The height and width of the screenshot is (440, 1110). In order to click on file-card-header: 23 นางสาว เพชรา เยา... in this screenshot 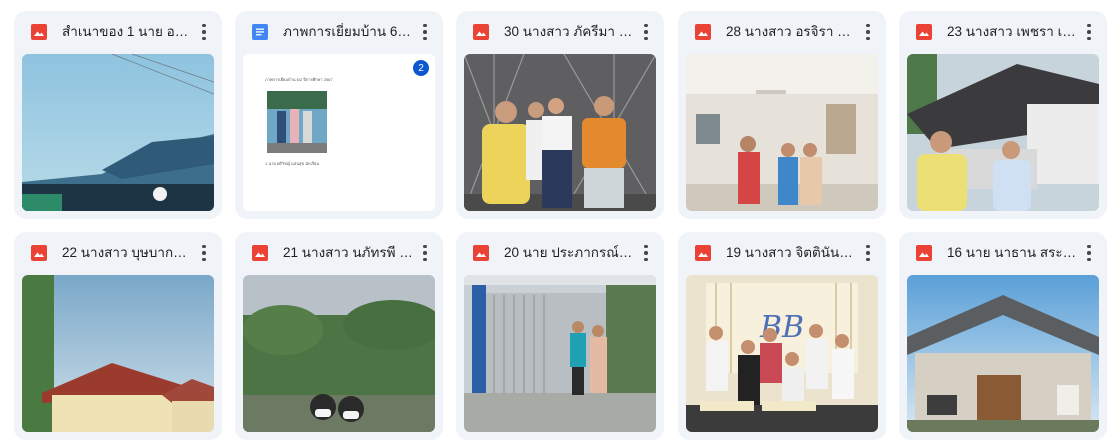, I will do `click(1003, 32)`.